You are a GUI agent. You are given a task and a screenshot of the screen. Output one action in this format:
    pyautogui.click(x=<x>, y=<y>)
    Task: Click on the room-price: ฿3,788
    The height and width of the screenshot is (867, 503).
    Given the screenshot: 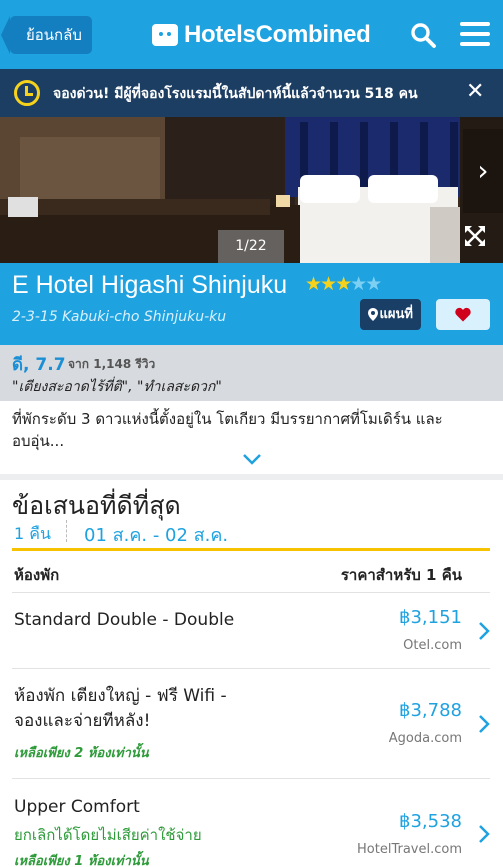 What is the action you would take?
    pyautogui.click(x=430, y=710)
    